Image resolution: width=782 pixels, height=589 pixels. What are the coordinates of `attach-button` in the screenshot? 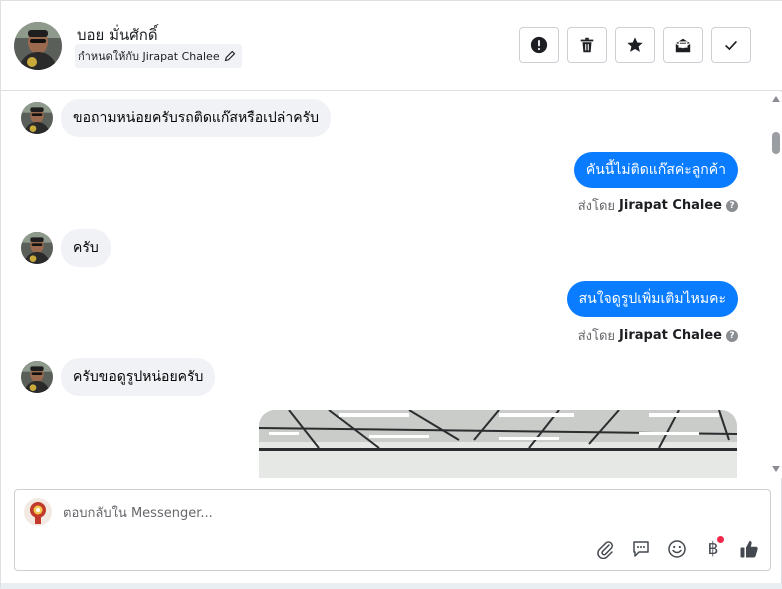 It's located at (605, 549).